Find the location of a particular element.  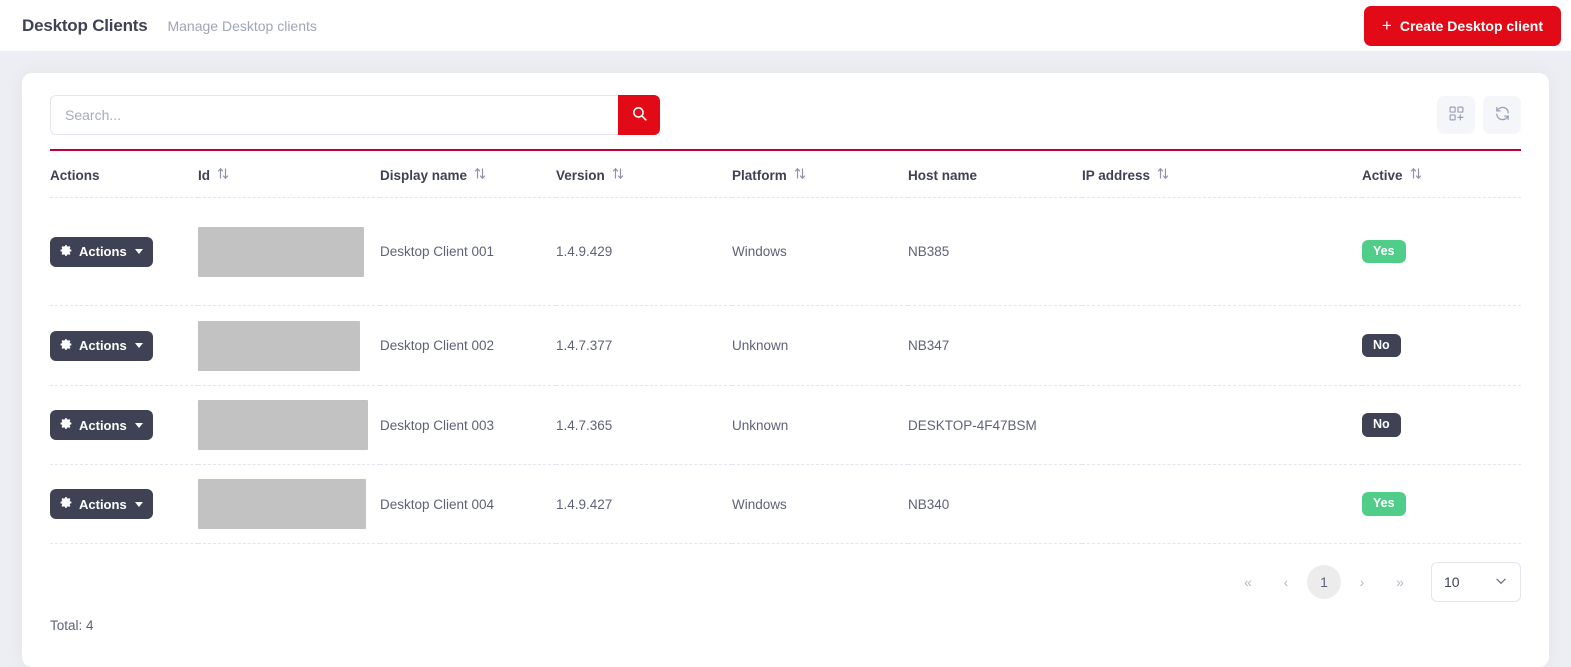

create-button-label: Create Desktop client is located at coordinates (1471, 25).